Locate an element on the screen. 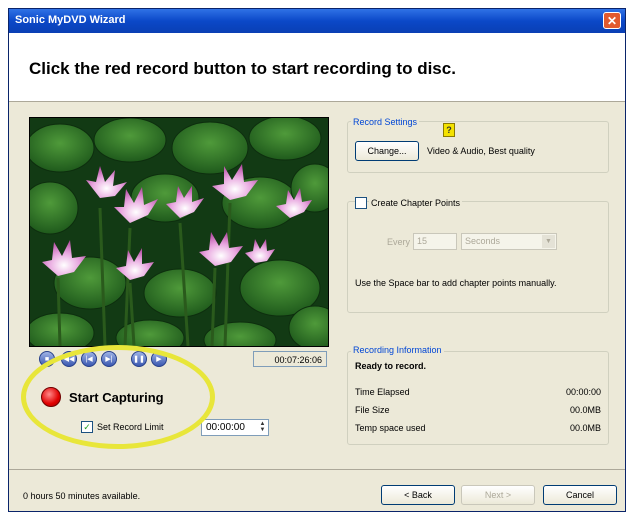 The image size is (634, 518). cancel-button: Cancel is located at coordinates (580, 495).